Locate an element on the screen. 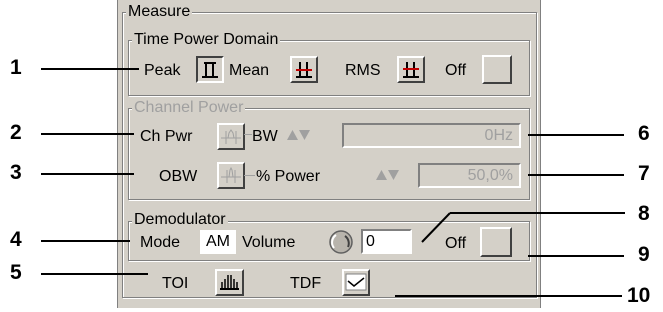  callout-number-4: 4 is located at coordinates (16, 239).